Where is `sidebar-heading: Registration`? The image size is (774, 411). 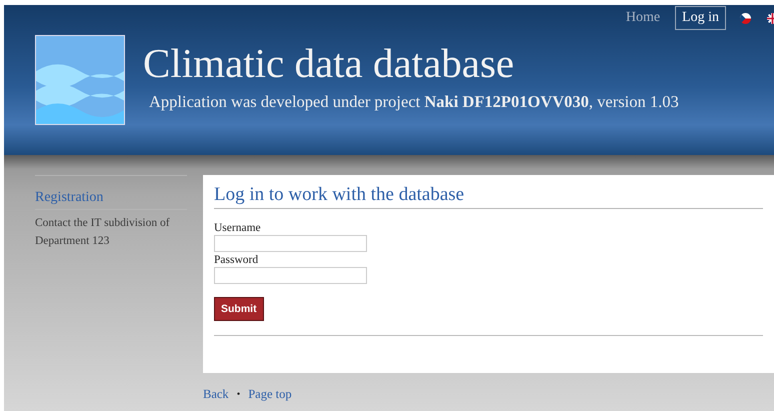
sidebar-heading: Registration is located at coordinates (111, 200).